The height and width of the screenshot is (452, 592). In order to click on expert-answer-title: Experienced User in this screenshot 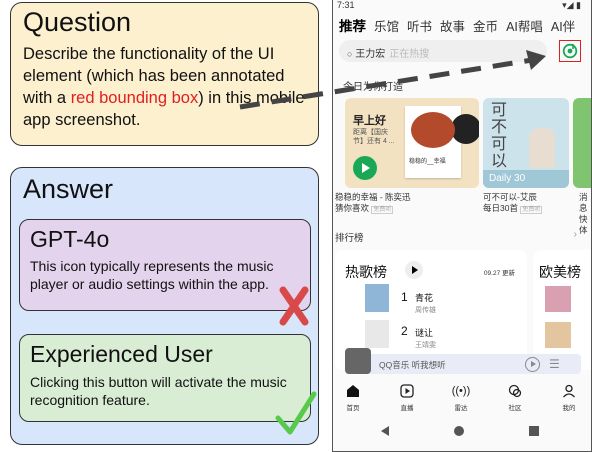, I will do `click(121, 354)`.